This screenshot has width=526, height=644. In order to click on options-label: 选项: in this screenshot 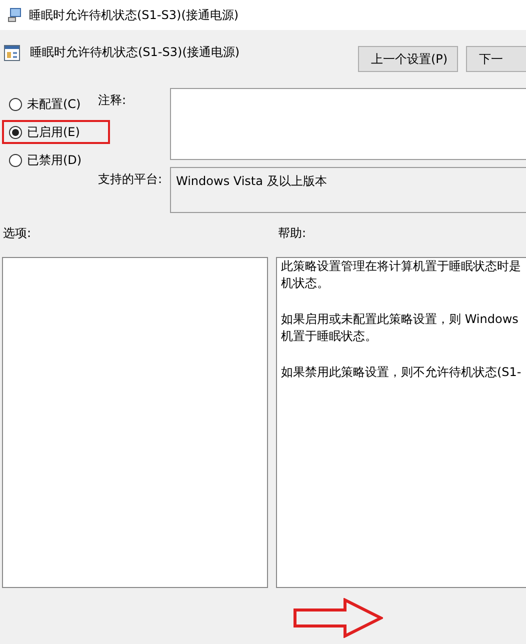, I will do `click(17, 233)`.